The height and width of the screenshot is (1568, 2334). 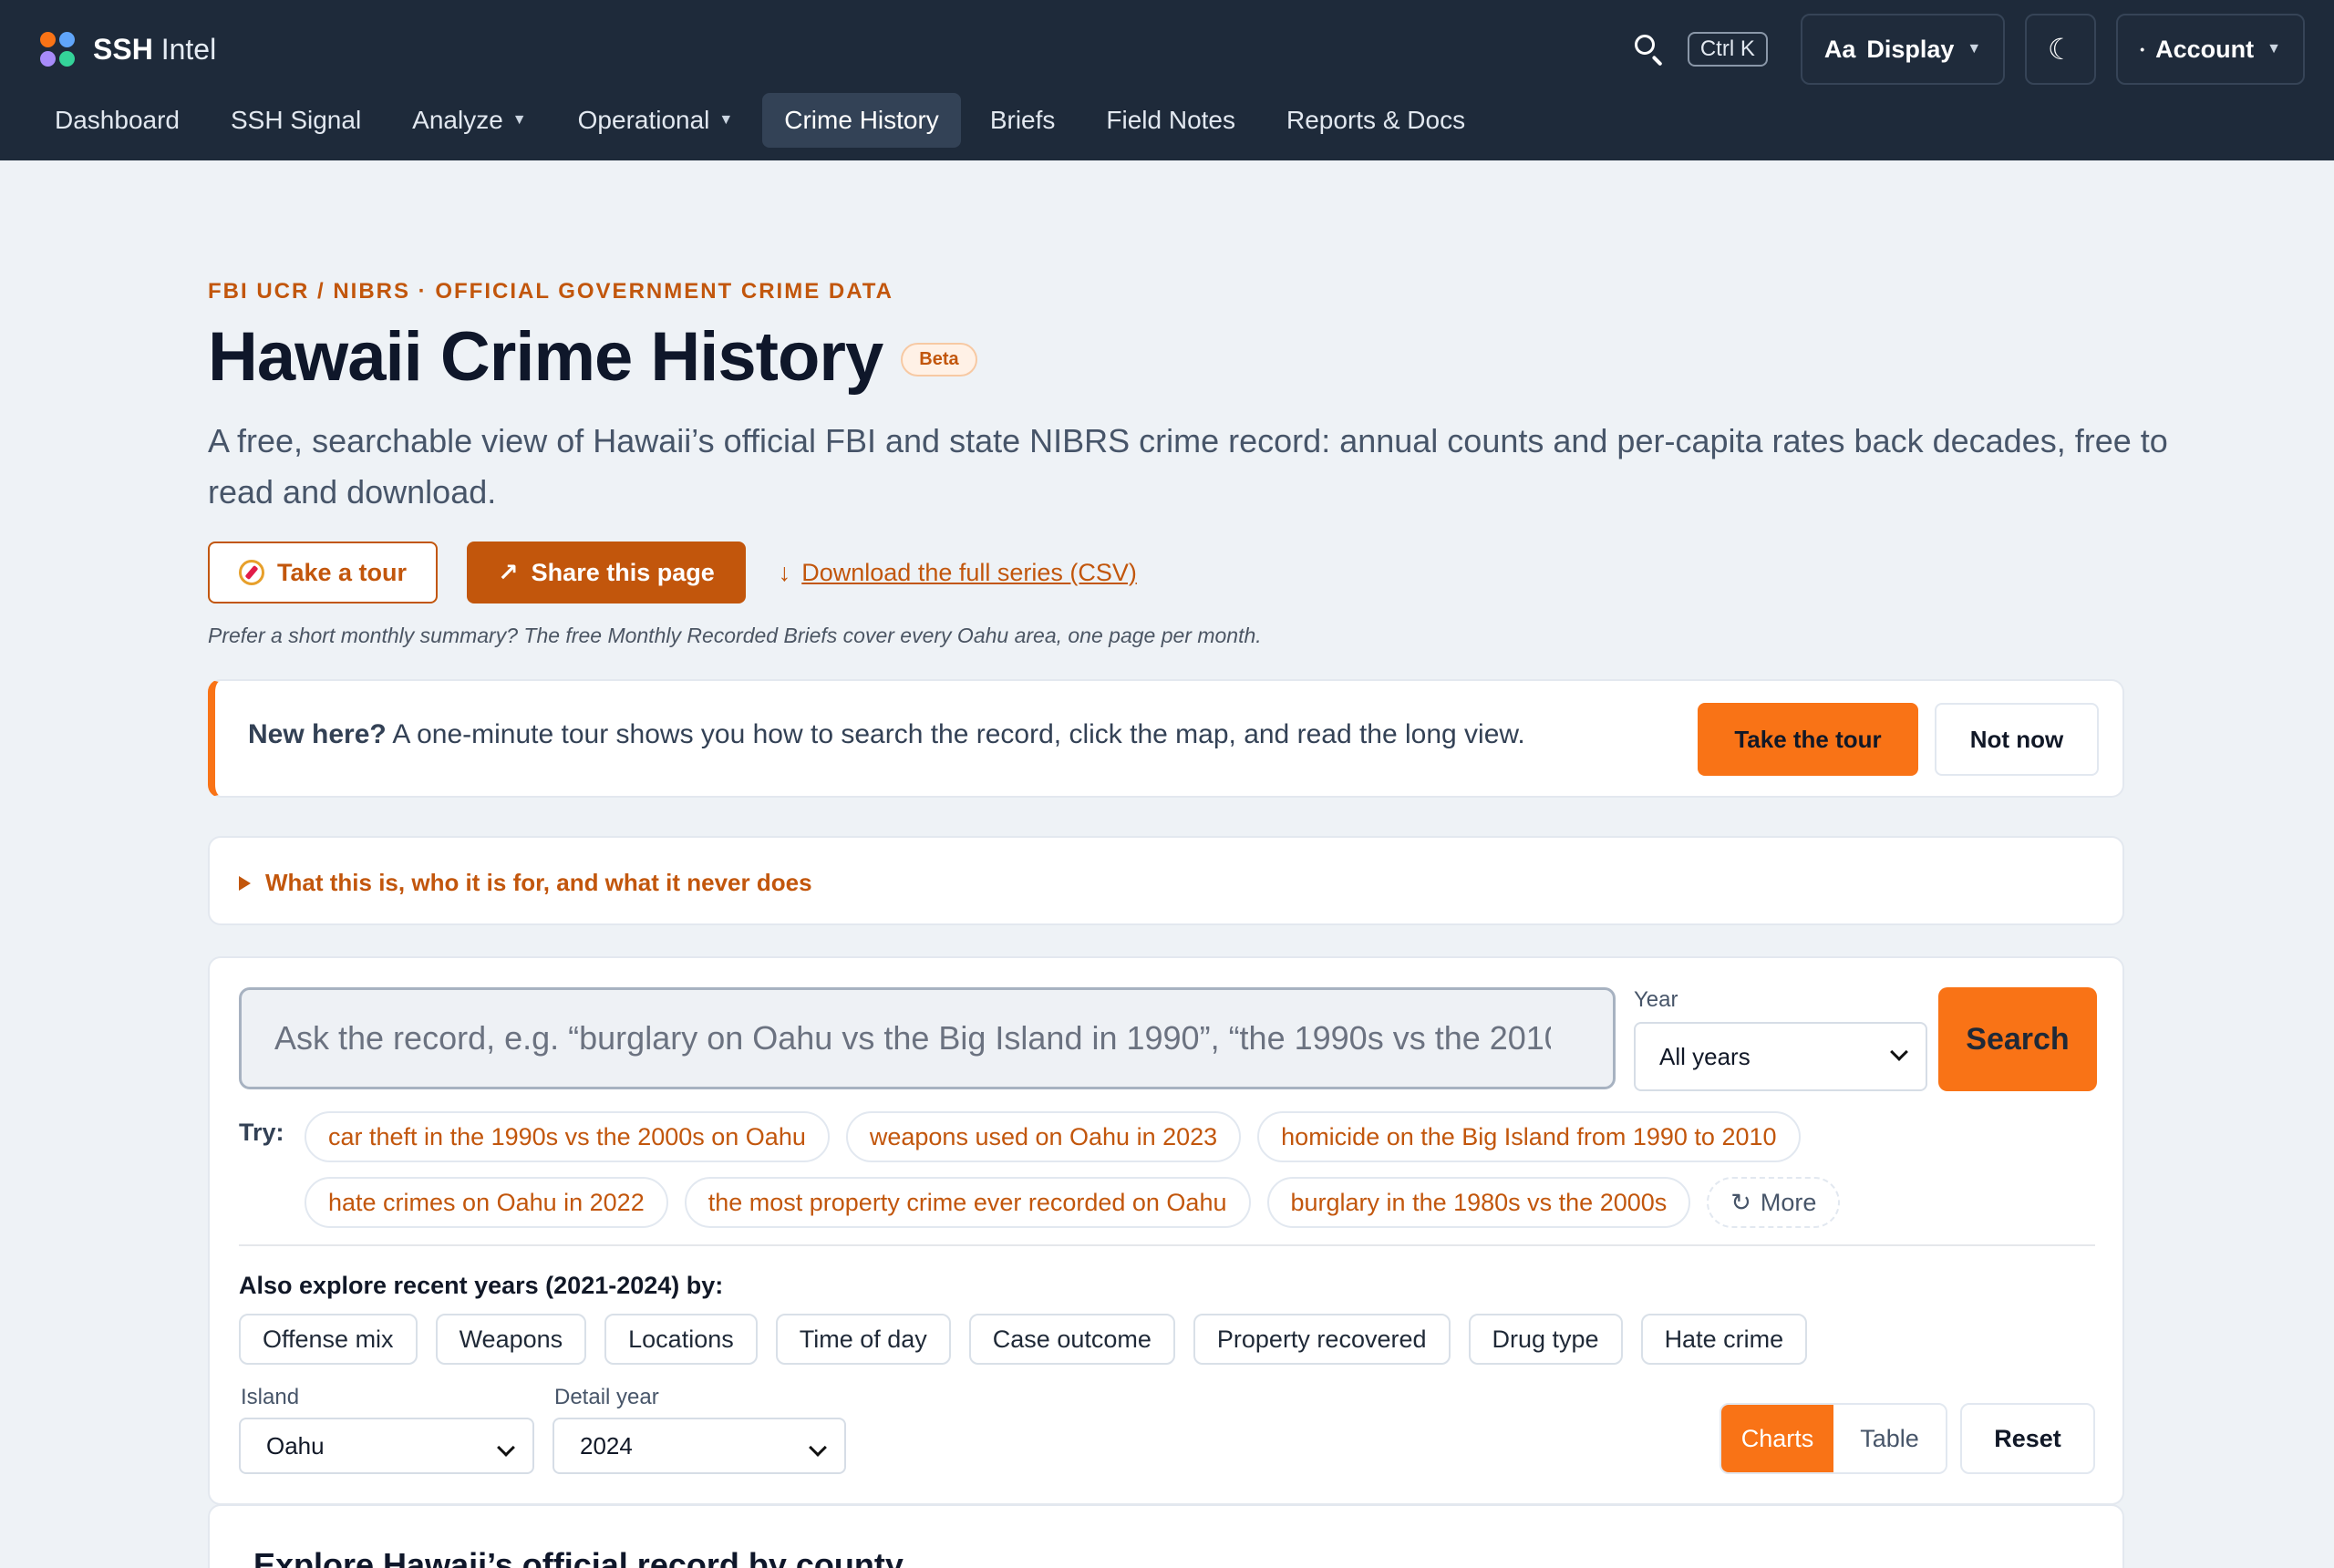 I want to click on island-select: Oahu, so click(x=386, y=1446).